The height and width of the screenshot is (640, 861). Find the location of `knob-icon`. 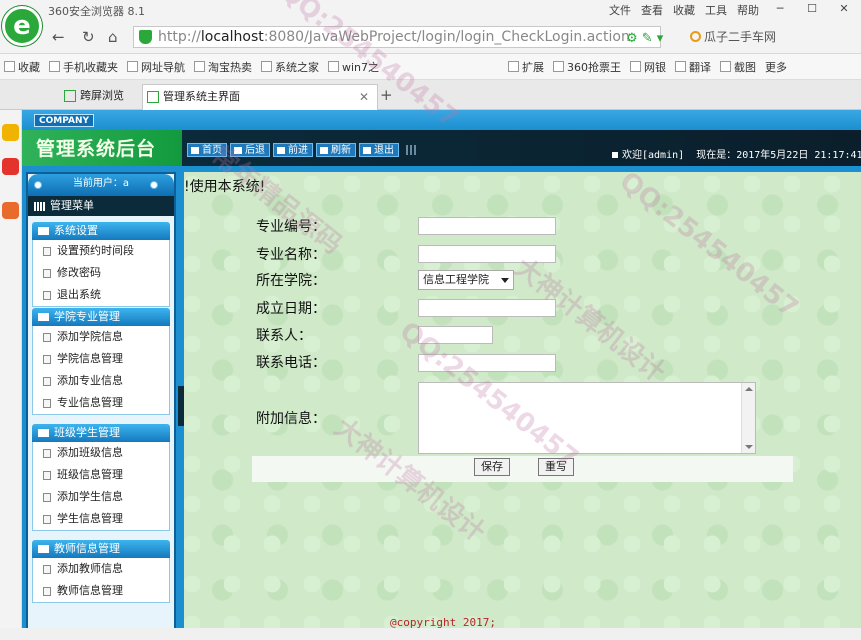

knob-icon is located at coordinates (154, 185).